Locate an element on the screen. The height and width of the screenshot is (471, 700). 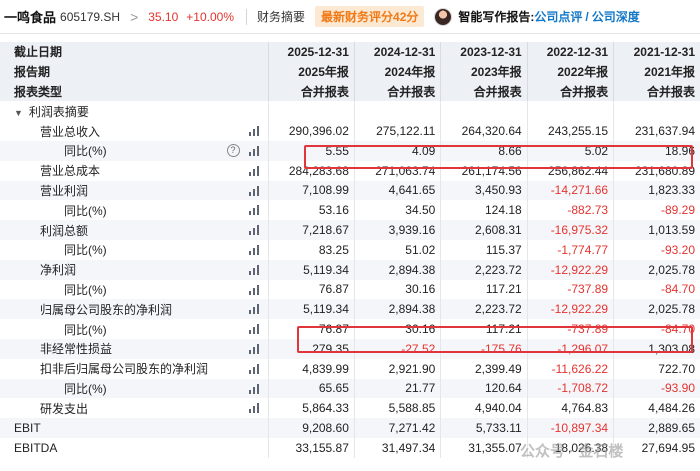
data-cell: 18,026.38 is located at coordinates (570, 447).